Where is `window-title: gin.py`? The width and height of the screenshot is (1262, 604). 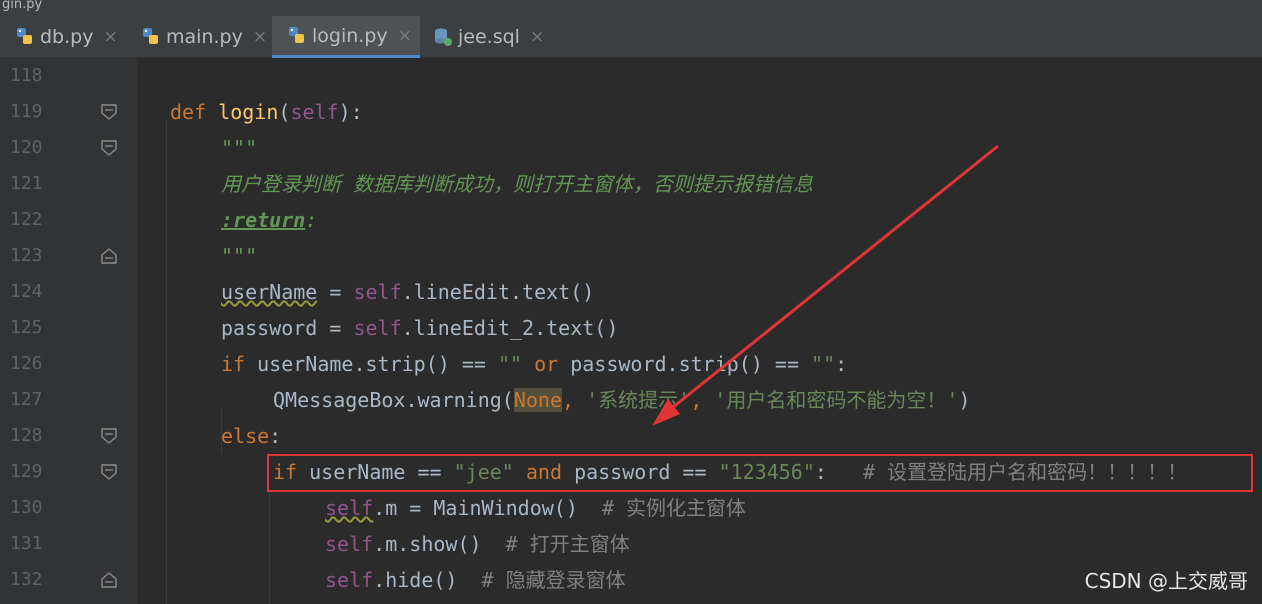 window-title: gin.py is located at coordinates (22, 6).